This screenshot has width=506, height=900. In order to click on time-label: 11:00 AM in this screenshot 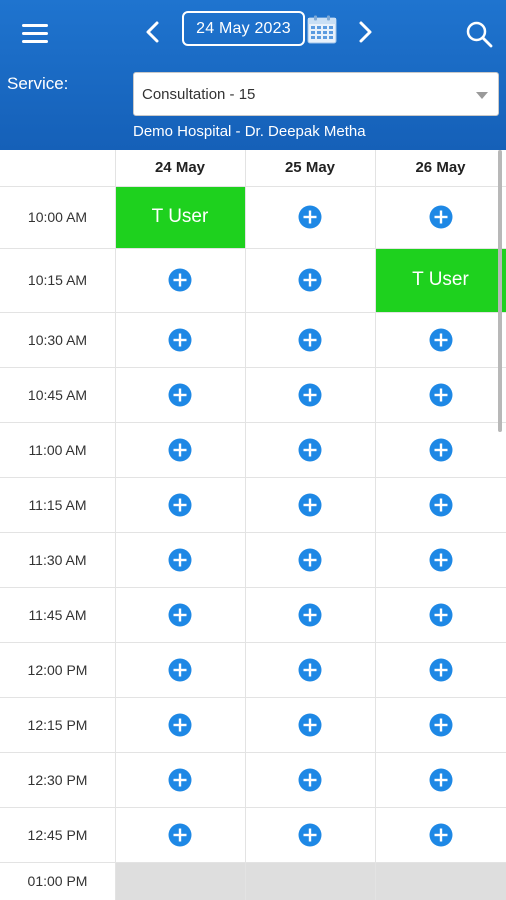, I will do `click(57, 449)`.